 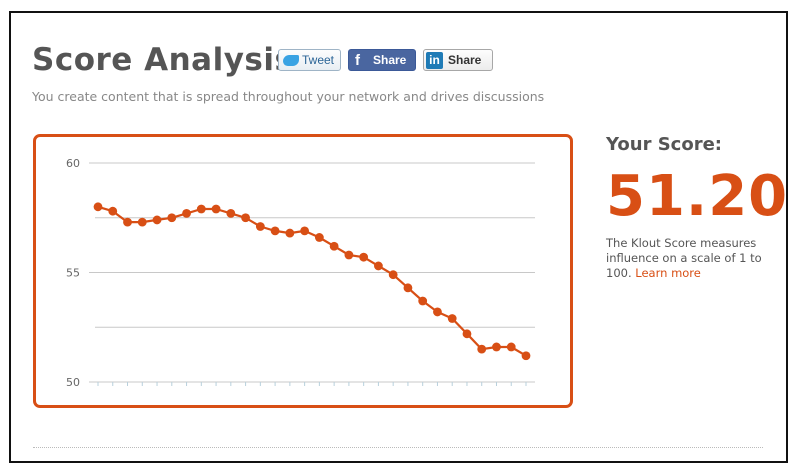 What do you see at coordinates (434, 60) in the screenshot?
I see `linkedin-icon: in` at bounding box center [434, 60].